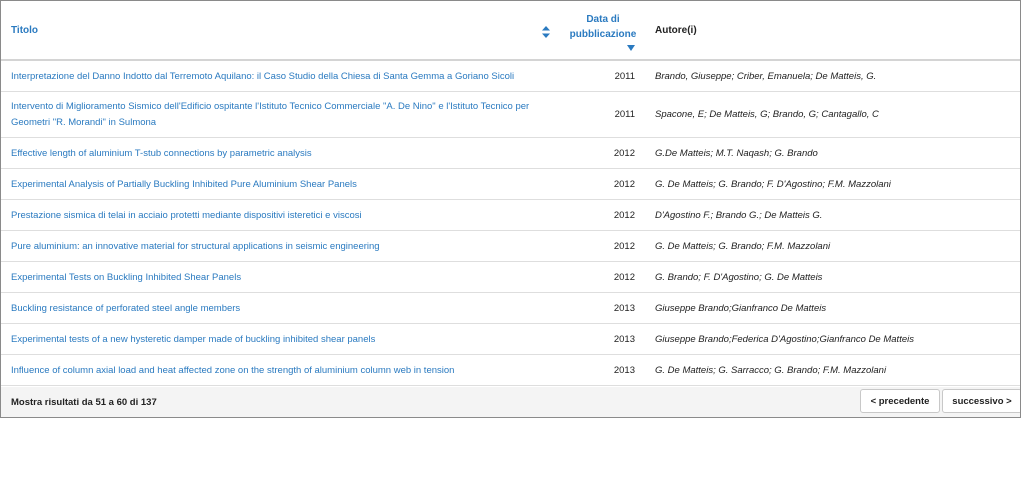 The width and height of the screenshot is (1024, 499). Describe the element at coordinates (739, 277) in the screenshot. I see `row-authors: G. Brando; F. D'Agostino; G. De Matteis` at that location.